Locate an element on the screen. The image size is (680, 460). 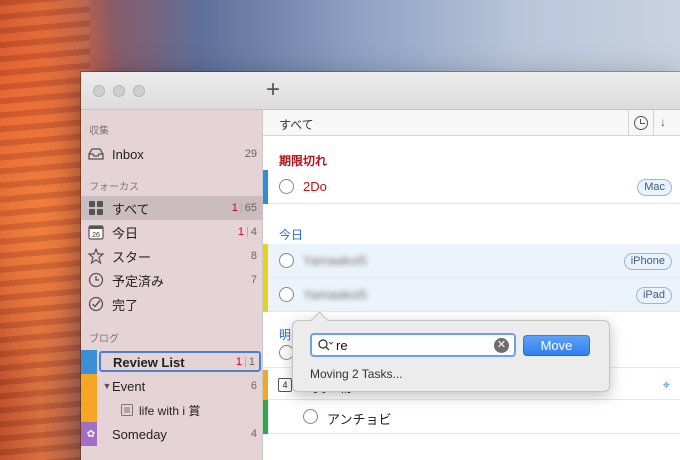
sidebar-item-inbox: Inbox 29 is located at coordinates (172, 154).